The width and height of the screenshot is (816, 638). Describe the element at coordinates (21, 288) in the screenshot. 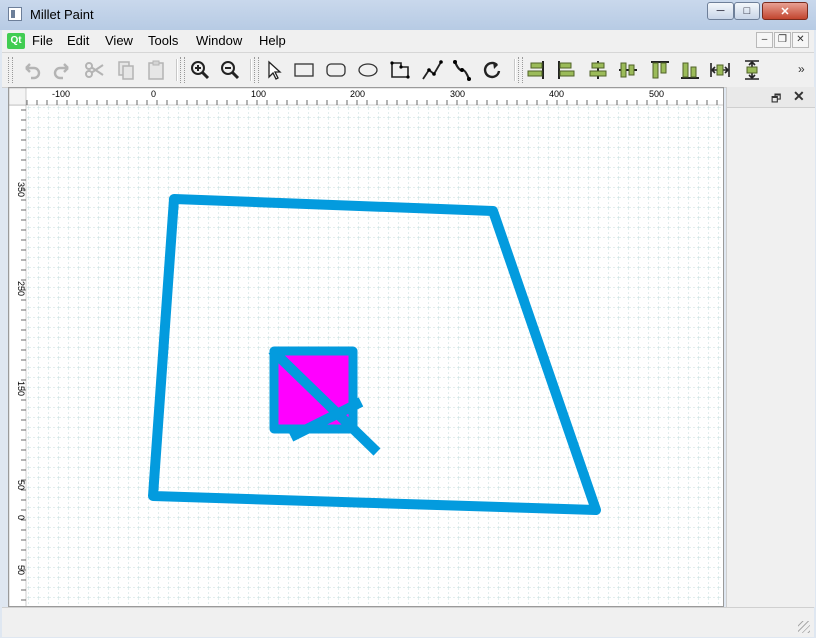

I see `vruler-label: 250` at that location.